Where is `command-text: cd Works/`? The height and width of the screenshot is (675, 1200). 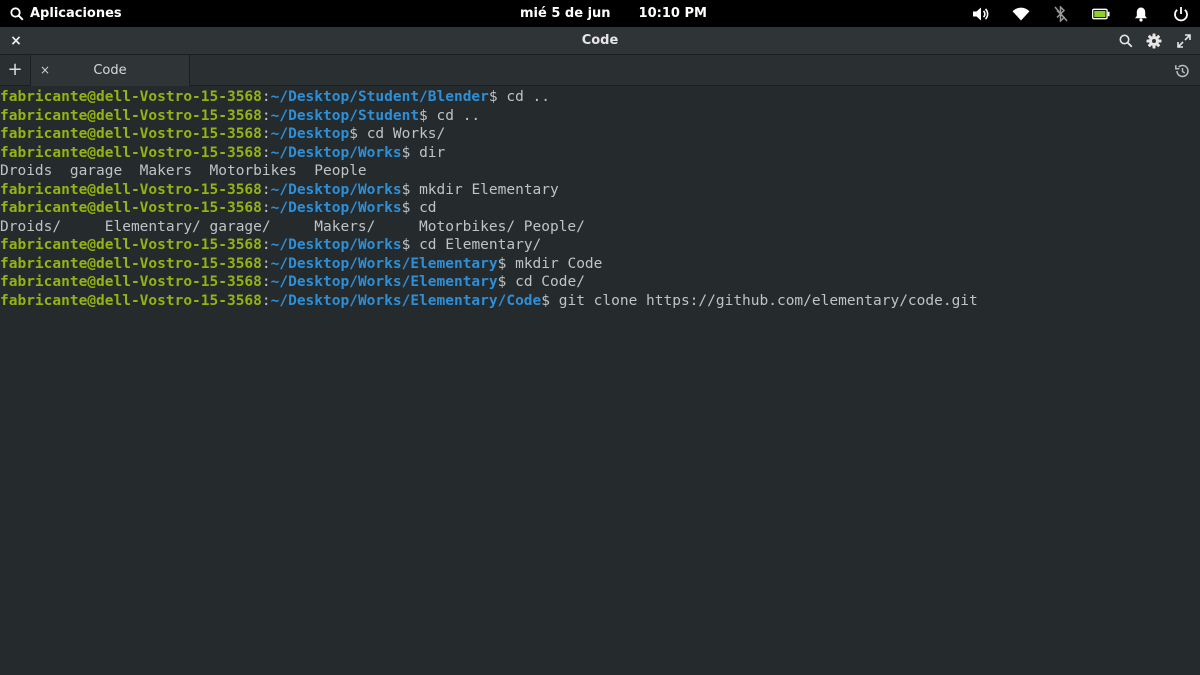
command-text: cd Works/ is located at coordinates (406, 134).